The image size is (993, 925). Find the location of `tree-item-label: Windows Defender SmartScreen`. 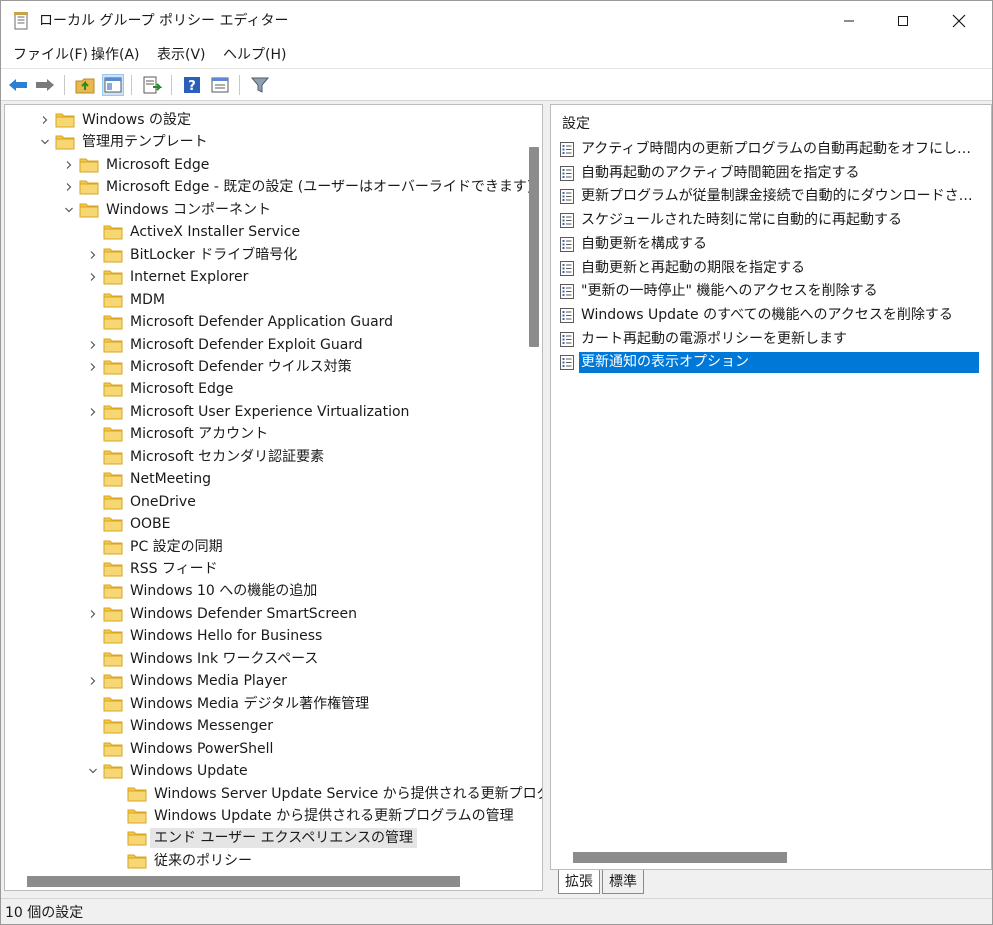

tree-item-label: Windows Defender SmartScreen is located at coordinates (243, 613).